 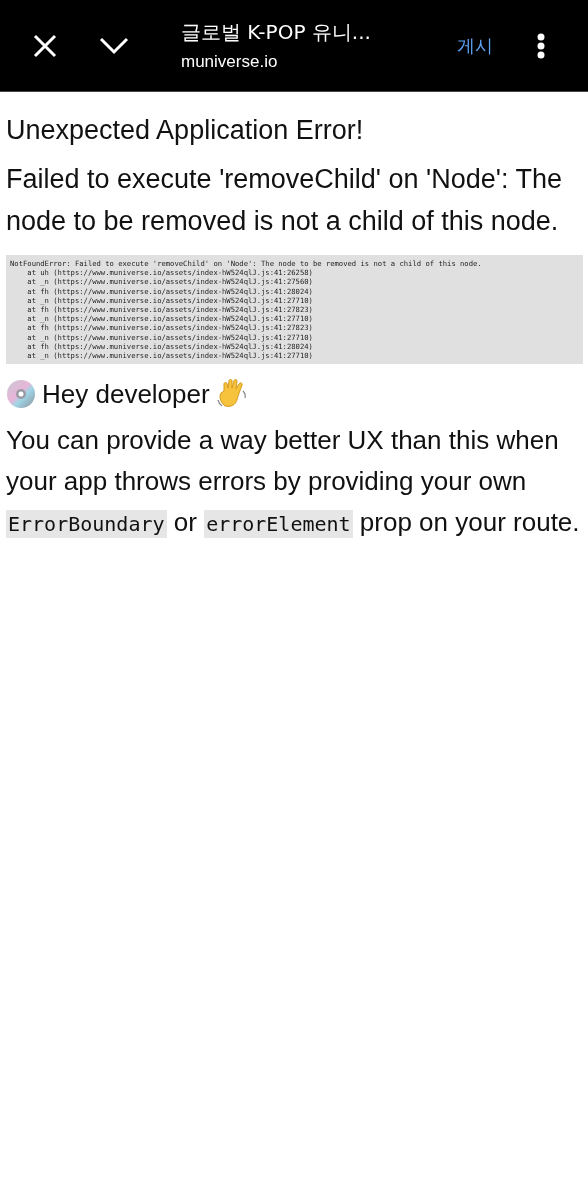 I want to click on hint-paragraph: You can provide a way better UX than this when your app throws errors by providing your own ErrorBoundary or errorElement prop on your route., so click(x=293, y=482).